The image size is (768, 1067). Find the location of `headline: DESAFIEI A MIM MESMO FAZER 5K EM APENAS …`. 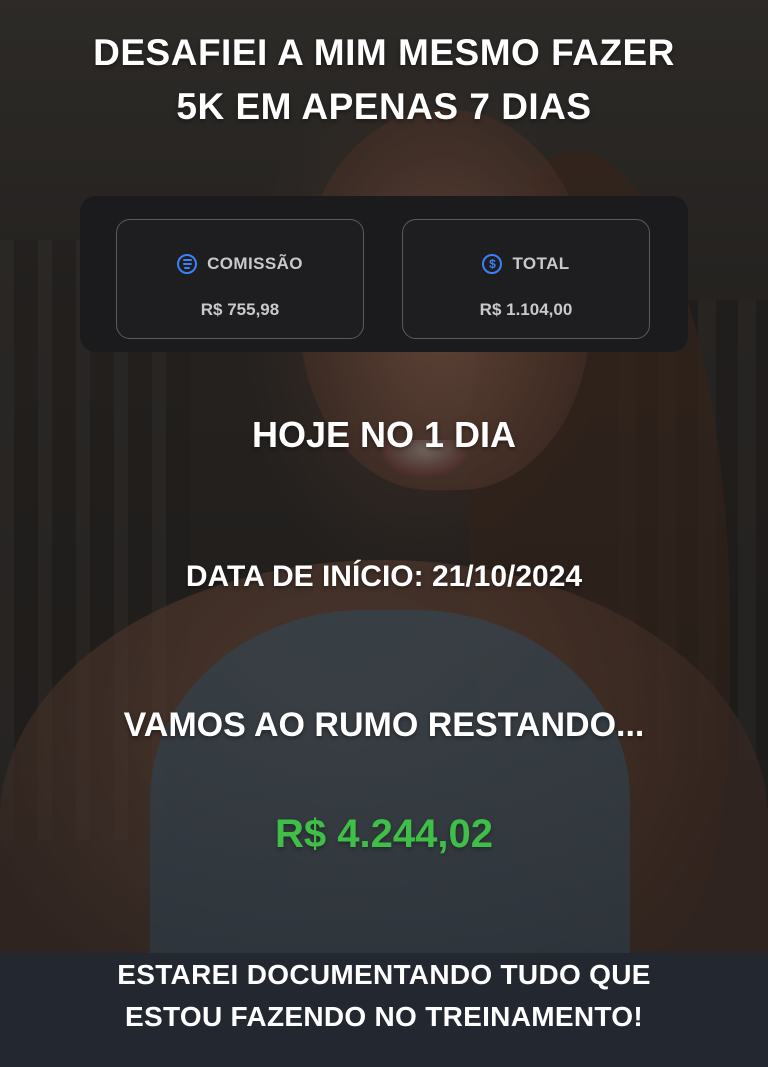

headline: DESAFIEI A MIM MESMO FAZER 5K EM APENAS … is located at coordinates (384, 80).